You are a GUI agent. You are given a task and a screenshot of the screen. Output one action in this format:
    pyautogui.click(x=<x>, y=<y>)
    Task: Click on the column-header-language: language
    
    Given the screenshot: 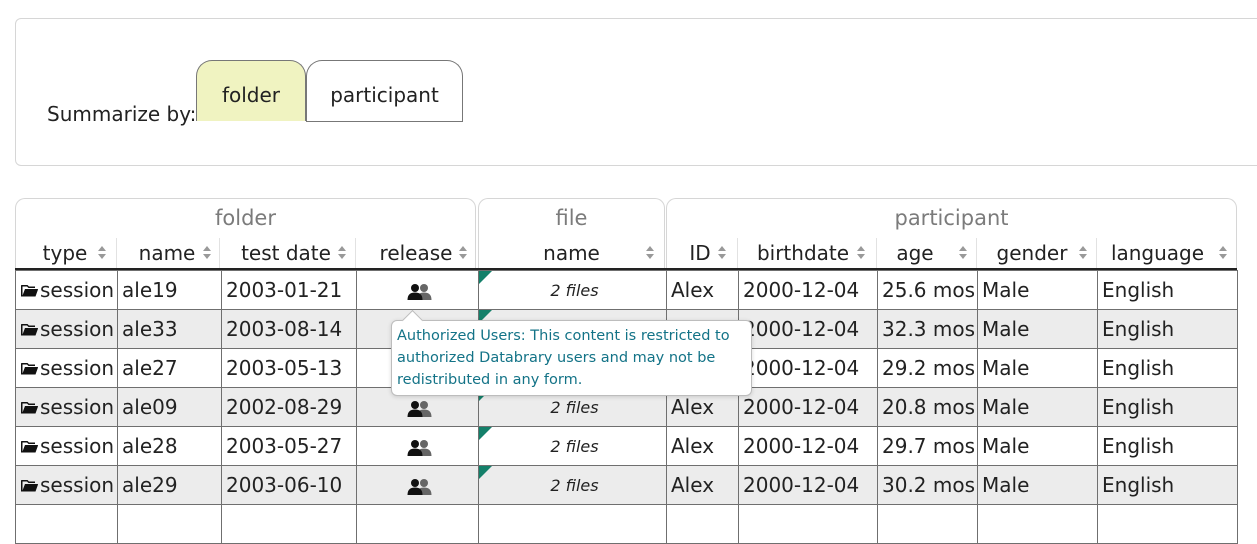 What is the action you would take?
    pyautogui.click(x=1157, y=255)
    